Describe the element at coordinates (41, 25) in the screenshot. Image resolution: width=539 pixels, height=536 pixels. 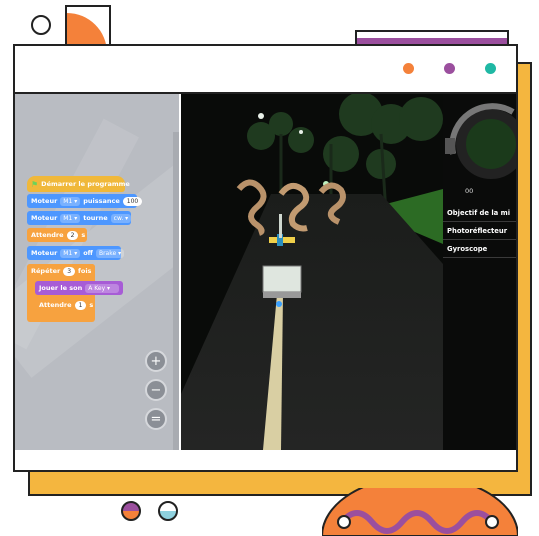
I see `decorative-ring` at that location.